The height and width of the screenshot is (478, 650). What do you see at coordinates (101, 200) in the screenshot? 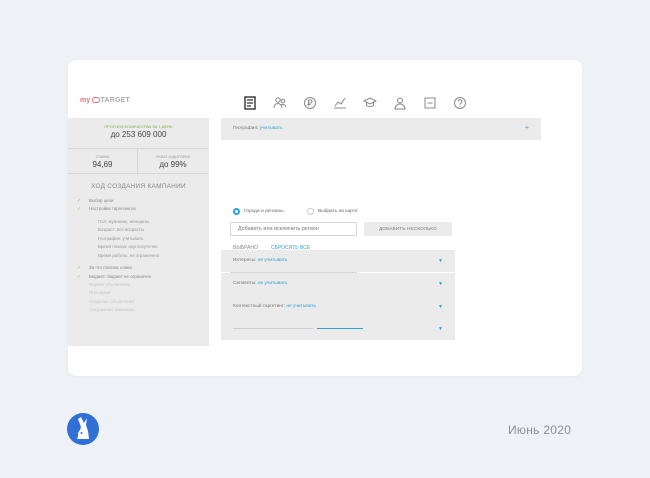
I see `step-label: Выбор цели` at bounding box center [101, 200].